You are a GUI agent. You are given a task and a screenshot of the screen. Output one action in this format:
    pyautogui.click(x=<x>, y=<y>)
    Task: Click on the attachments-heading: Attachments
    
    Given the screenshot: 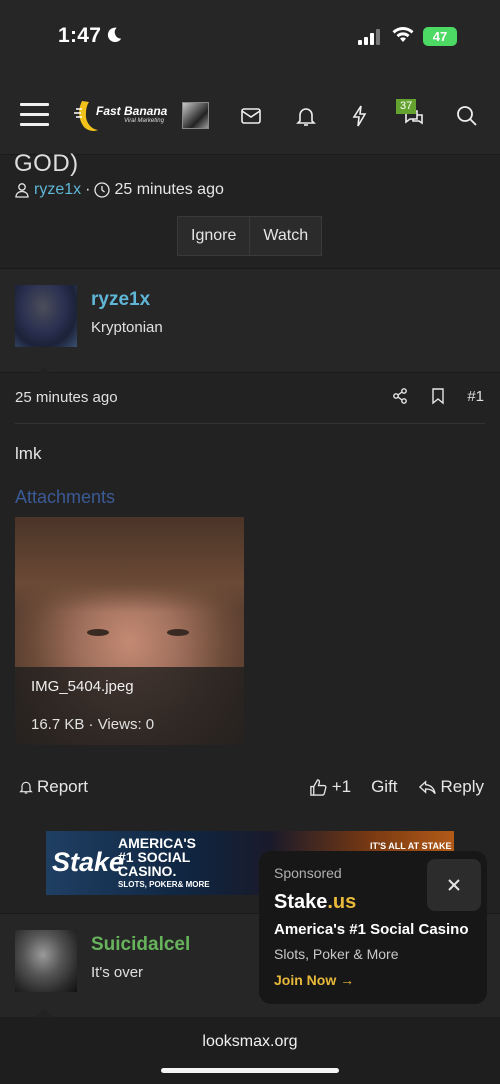 What is the action you would take?
    pyautogui.click(x=65, y=497)
    